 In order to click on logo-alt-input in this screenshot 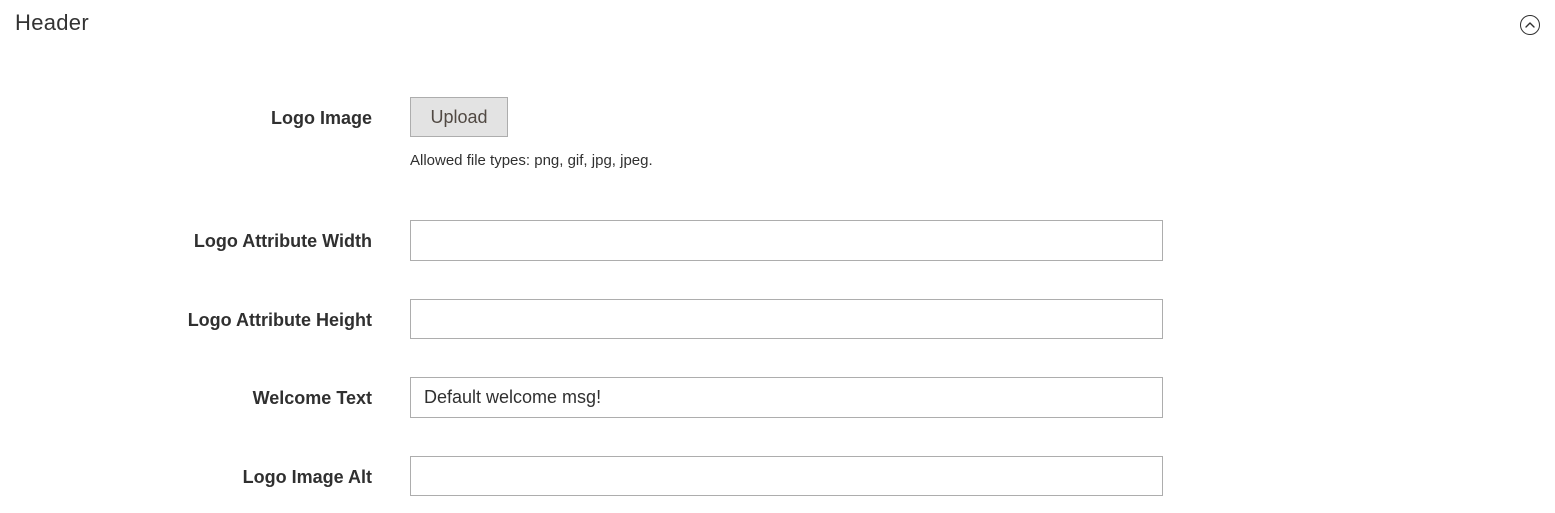, I will do `click(786, 476)`.